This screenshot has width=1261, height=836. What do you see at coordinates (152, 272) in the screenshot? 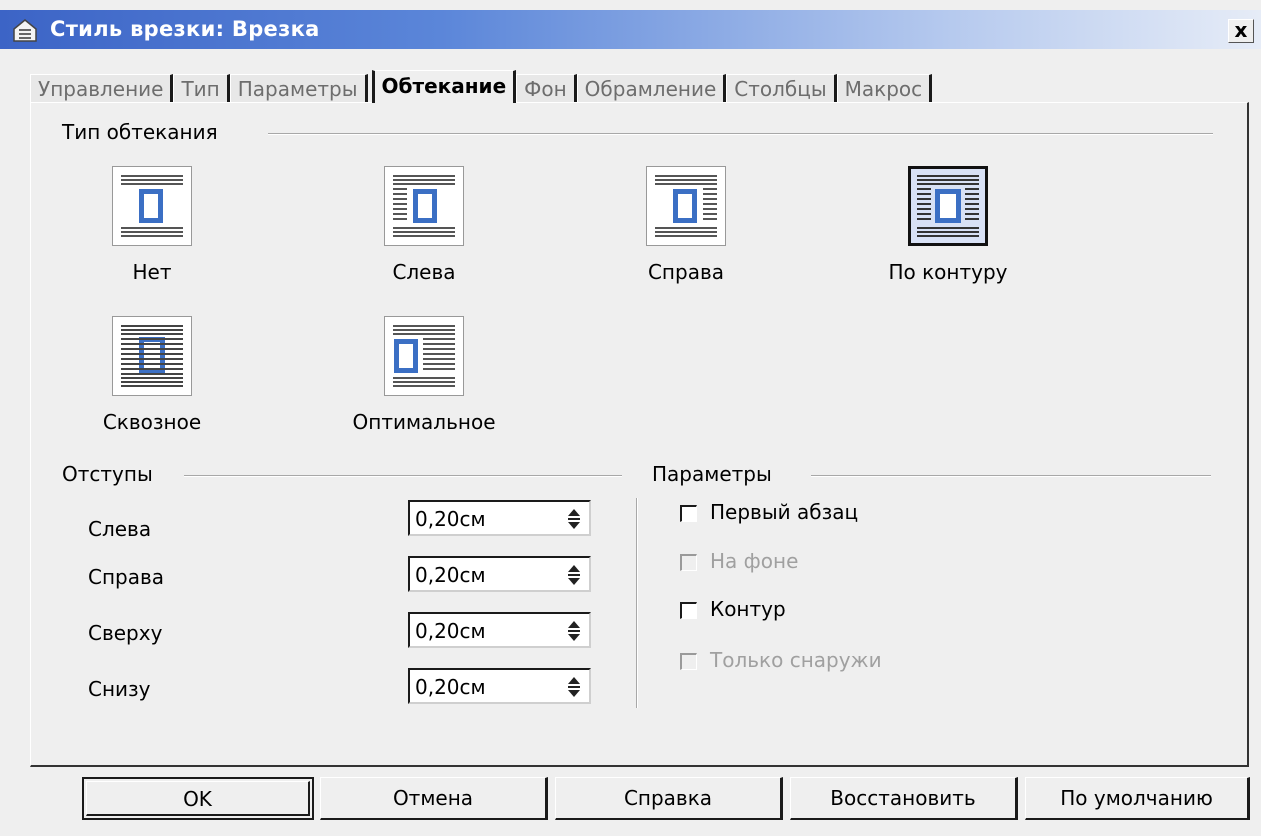
I see `wrap-none-label: Нет` at bounding box center [152, 272].